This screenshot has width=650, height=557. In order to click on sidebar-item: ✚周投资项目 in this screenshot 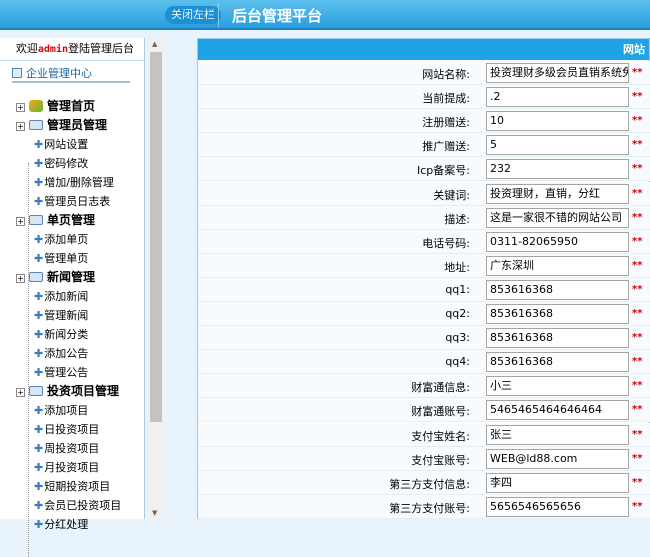, I will do `click(66, 448)`.